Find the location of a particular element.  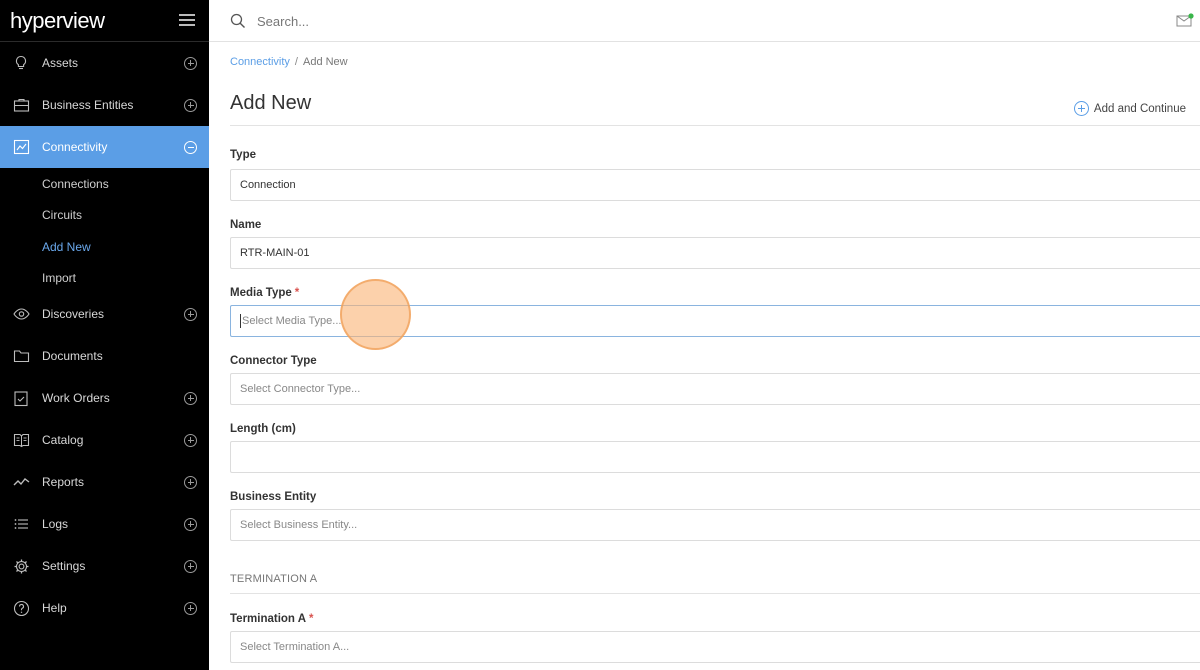

network-icon is located at coordinates (21, 147).